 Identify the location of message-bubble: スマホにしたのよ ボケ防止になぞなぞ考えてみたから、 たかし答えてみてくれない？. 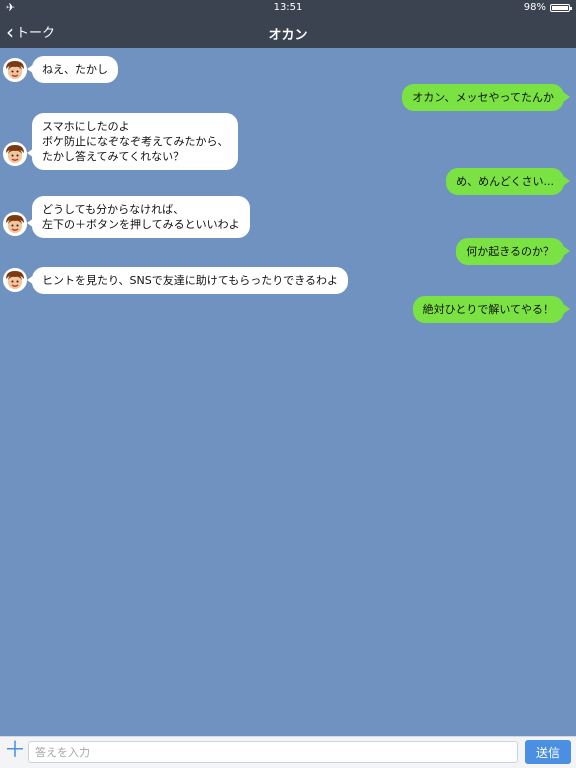
(135, 141).